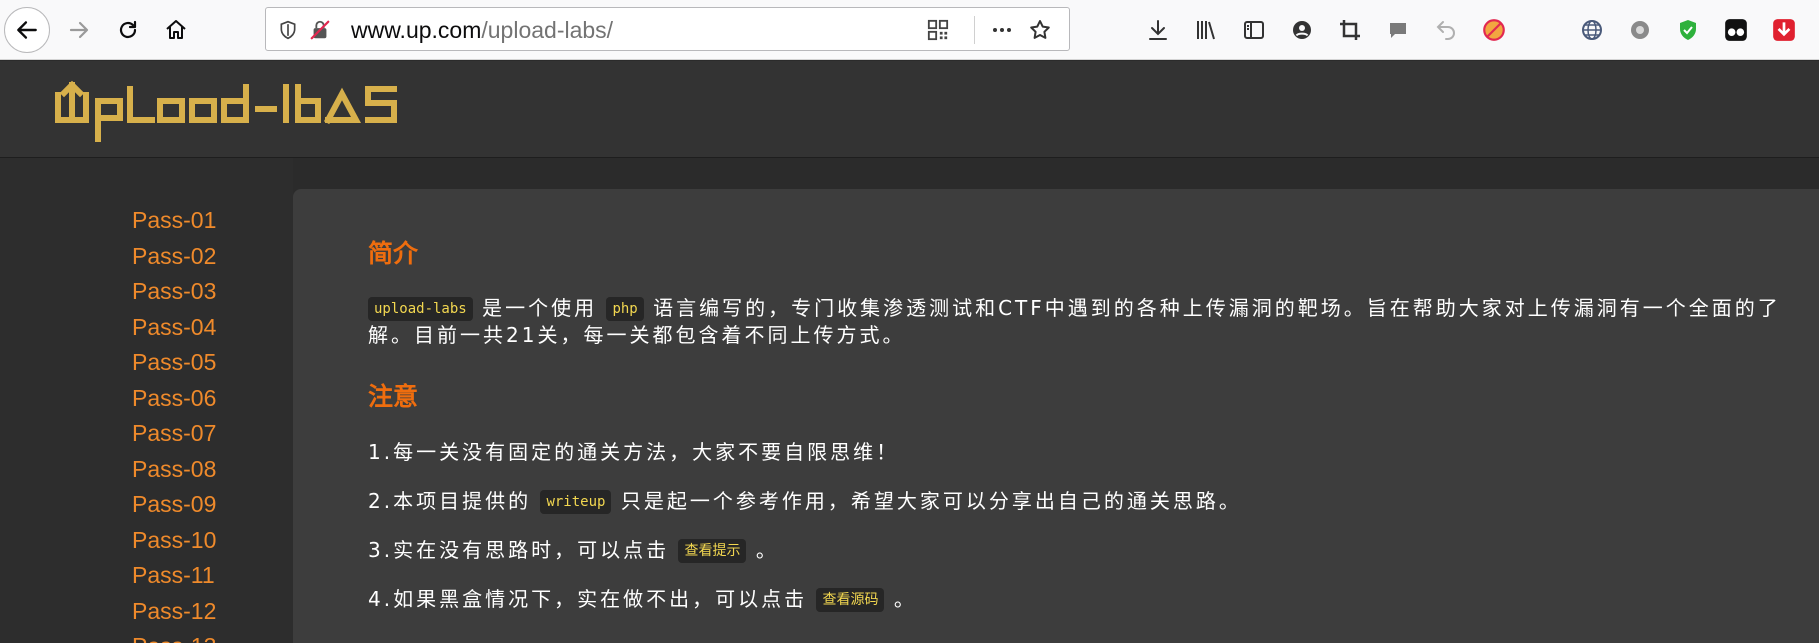 This screenshot has height=643, width=1819. I want to click on downloads-icon, so click(1158, 30).